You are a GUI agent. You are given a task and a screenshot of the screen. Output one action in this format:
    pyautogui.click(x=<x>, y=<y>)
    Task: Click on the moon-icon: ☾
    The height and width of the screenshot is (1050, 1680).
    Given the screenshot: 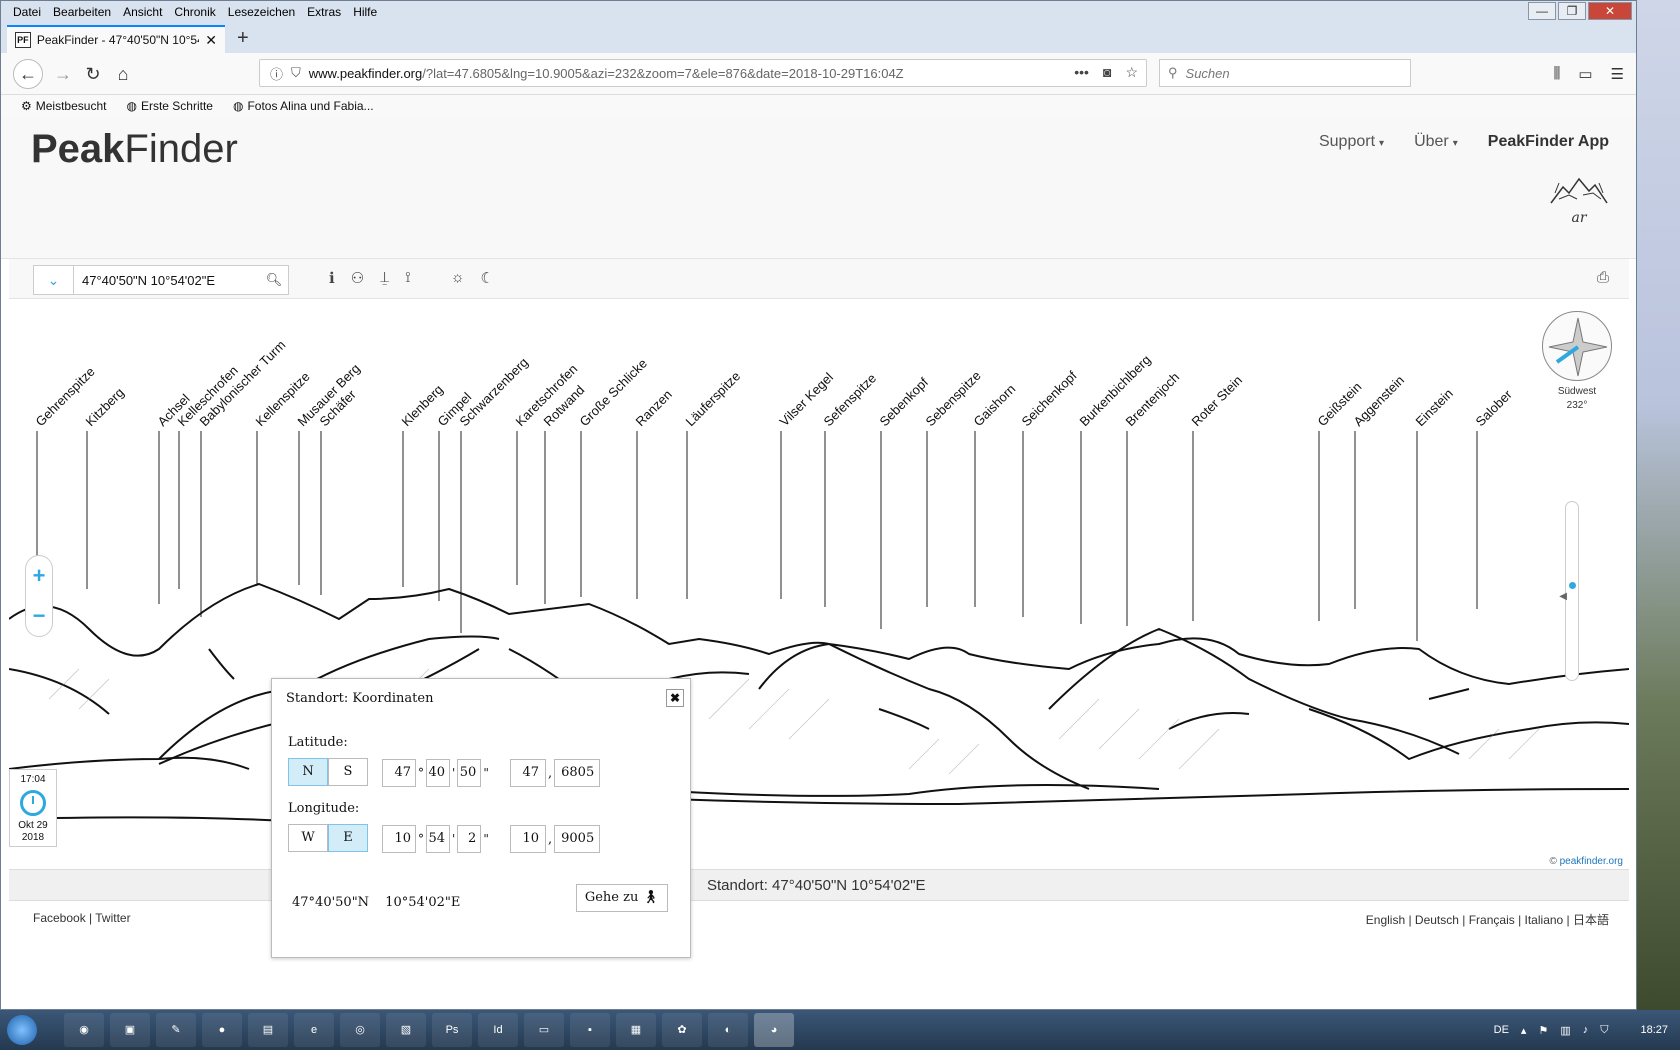 What is the action you would take?
    pyautogui.click(x=487, y=278)
    